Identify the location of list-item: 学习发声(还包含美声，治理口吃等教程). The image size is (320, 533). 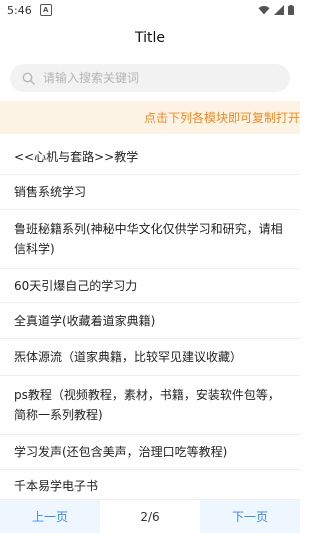
(150, 452).